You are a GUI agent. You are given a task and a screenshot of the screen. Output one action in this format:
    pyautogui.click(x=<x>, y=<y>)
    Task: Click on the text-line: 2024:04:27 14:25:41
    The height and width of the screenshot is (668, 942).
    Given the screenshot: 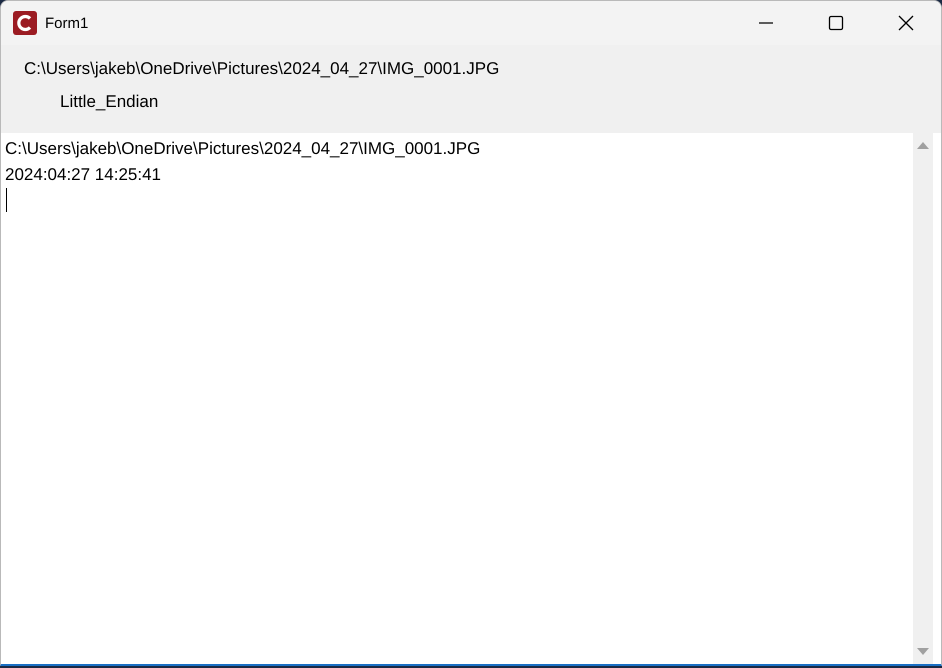 What is the action you would take?
    pyautogui.click(x=83, y=175)
    